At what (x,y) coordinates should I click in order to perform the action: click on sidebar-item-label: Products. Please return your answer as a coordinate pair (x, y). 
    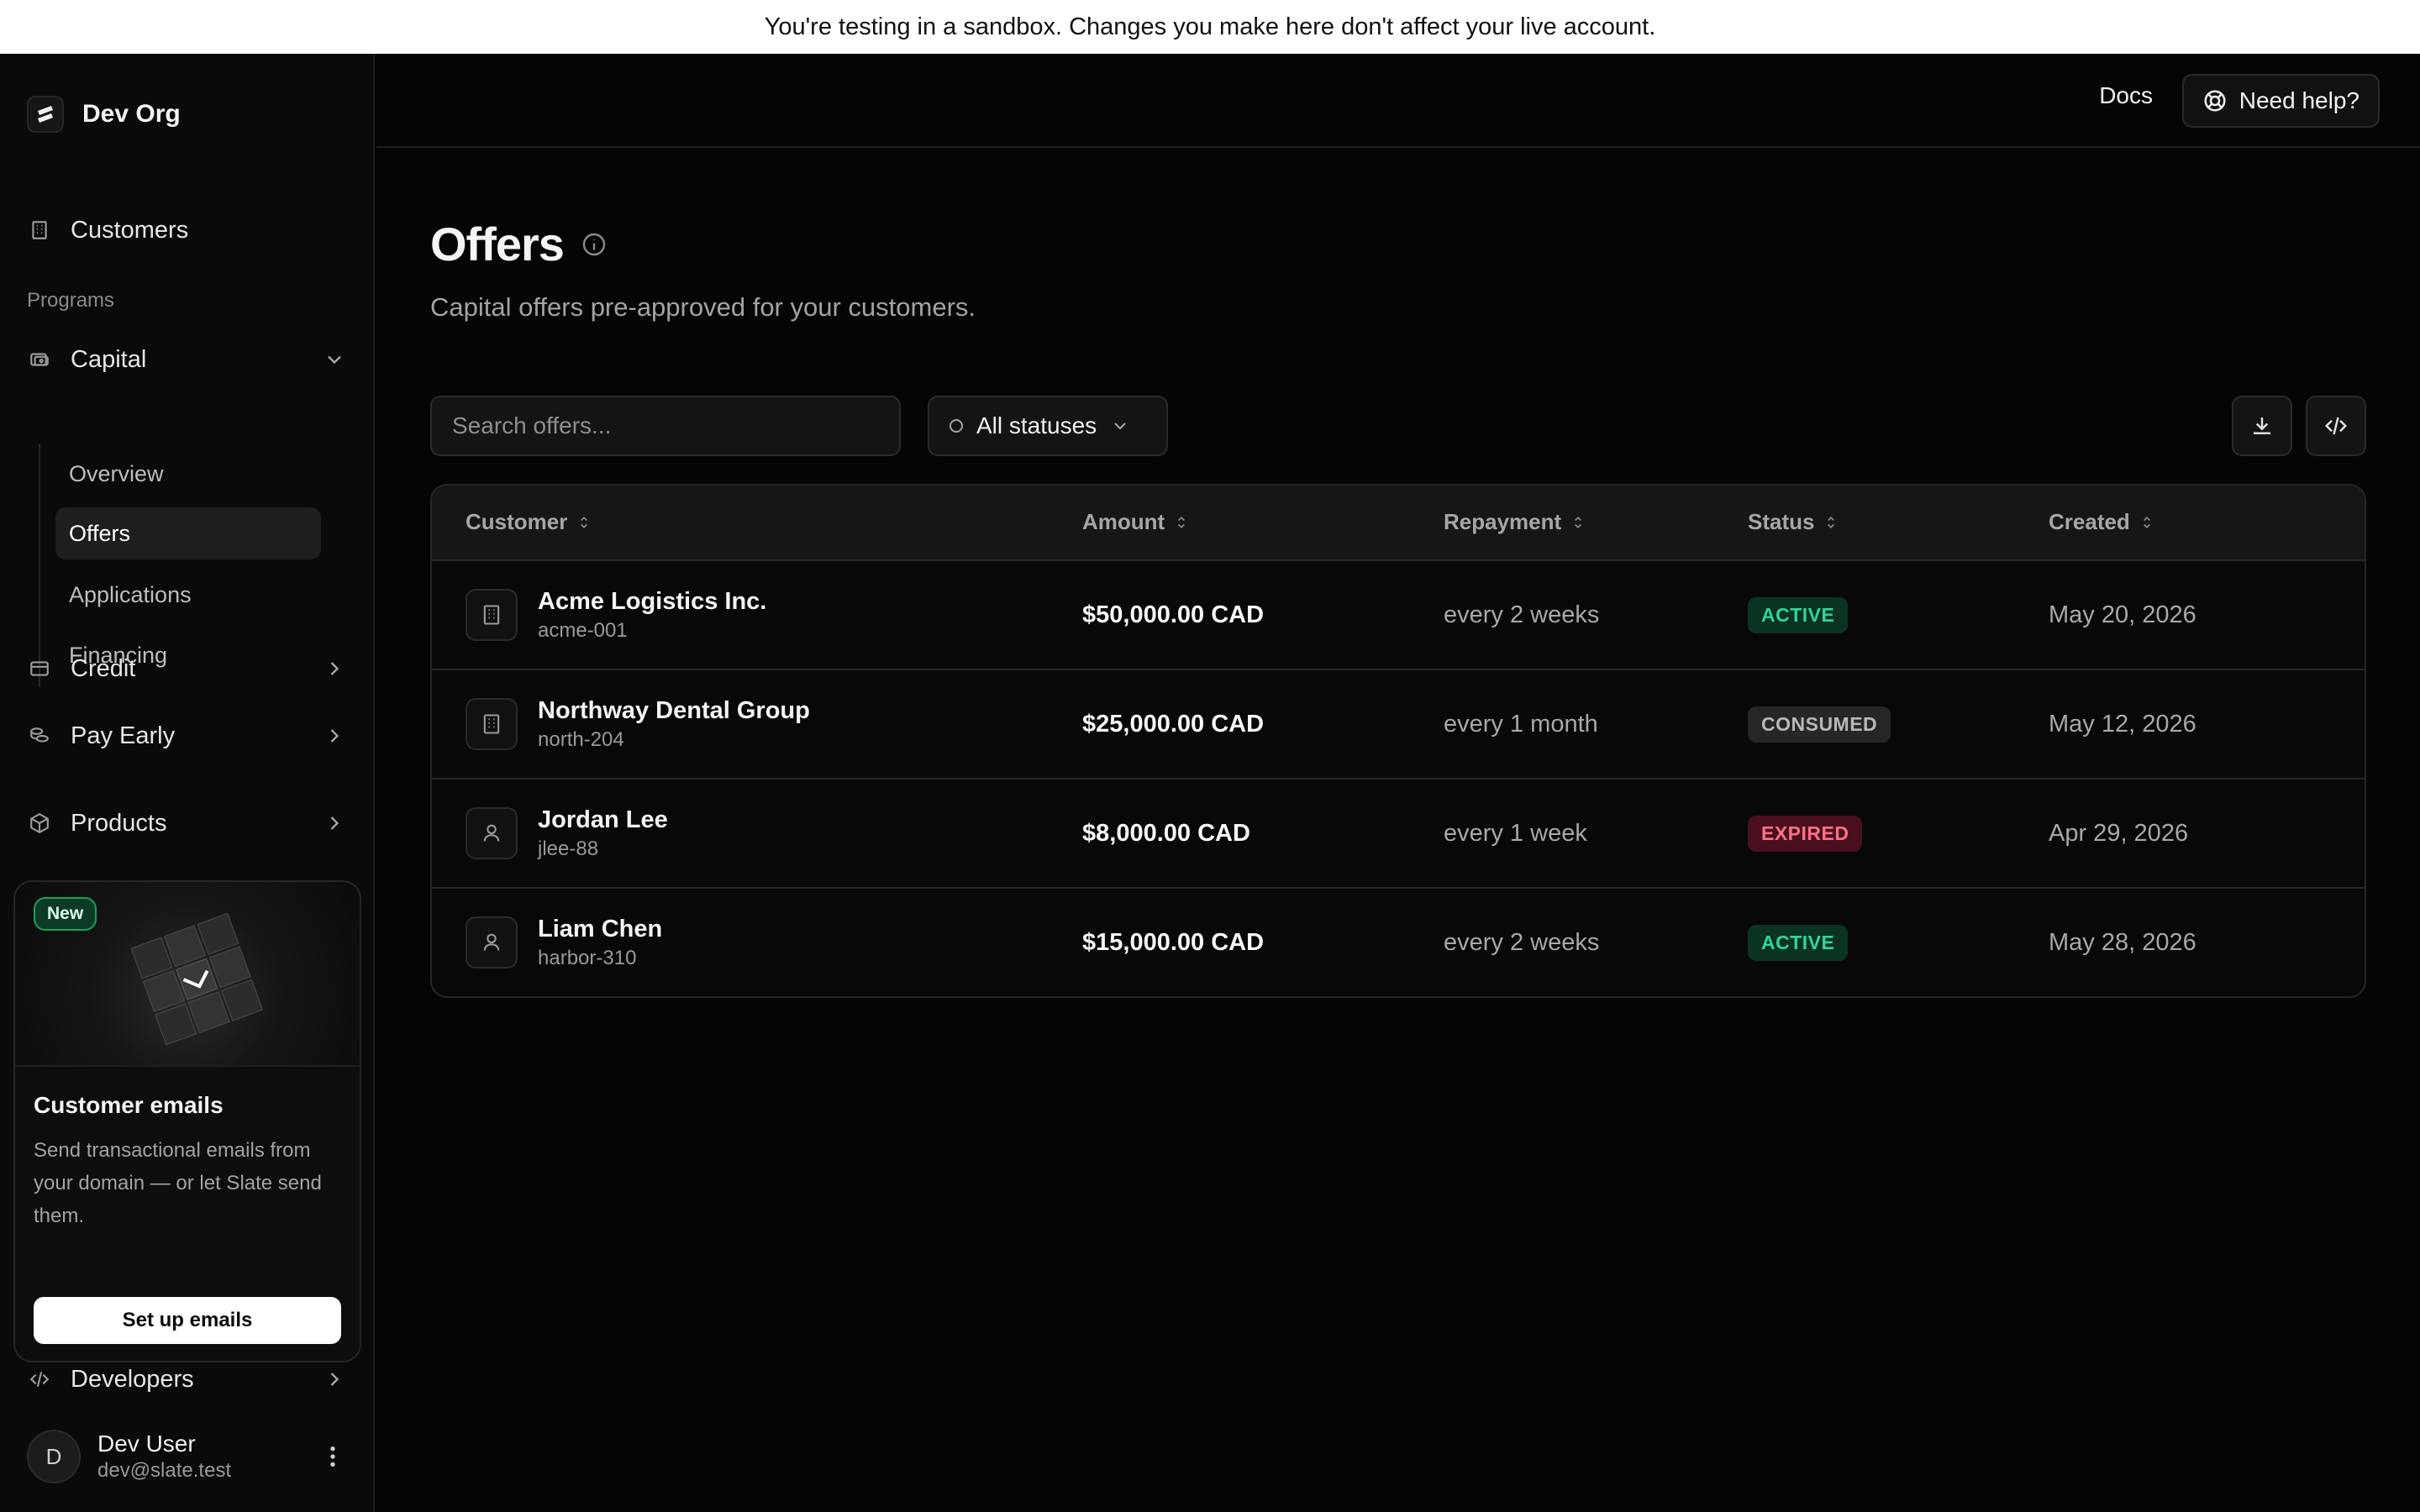
    Looking at the image, I should click on (119, 823).